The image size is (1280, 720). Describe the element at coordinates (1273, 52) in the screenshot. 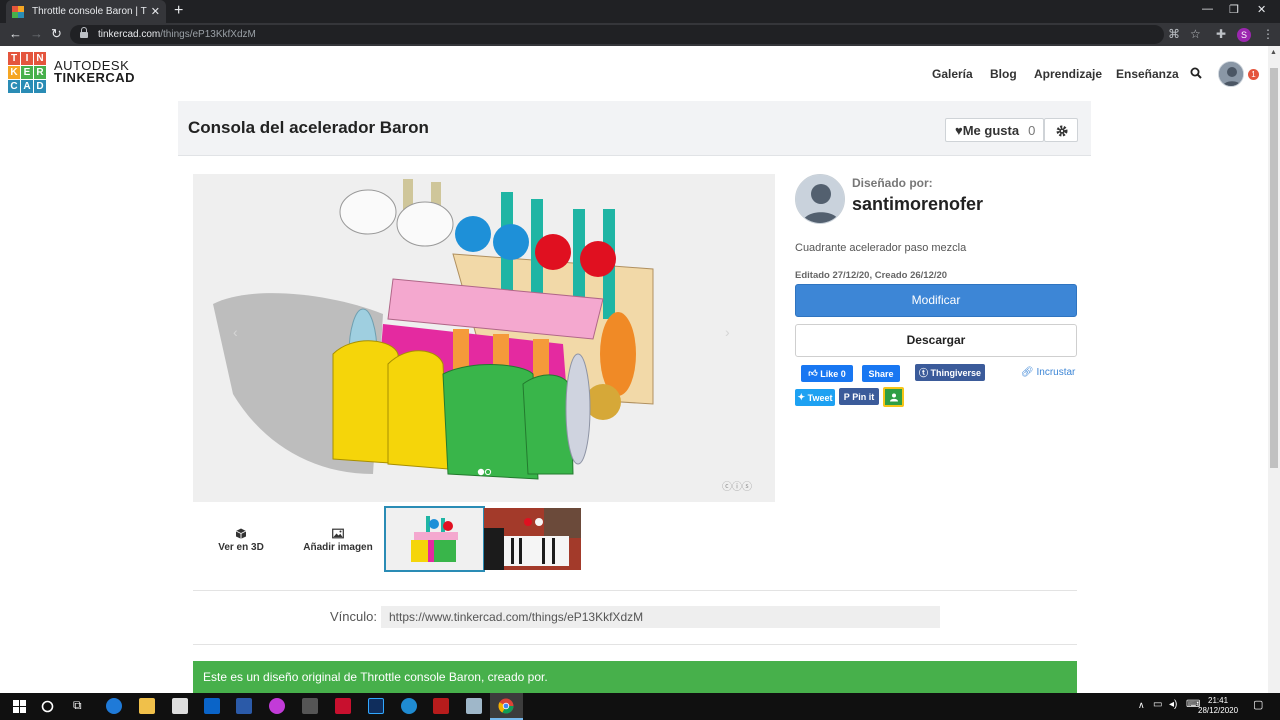

I see `scroll-up-arrow-icon: ▲` at that location.